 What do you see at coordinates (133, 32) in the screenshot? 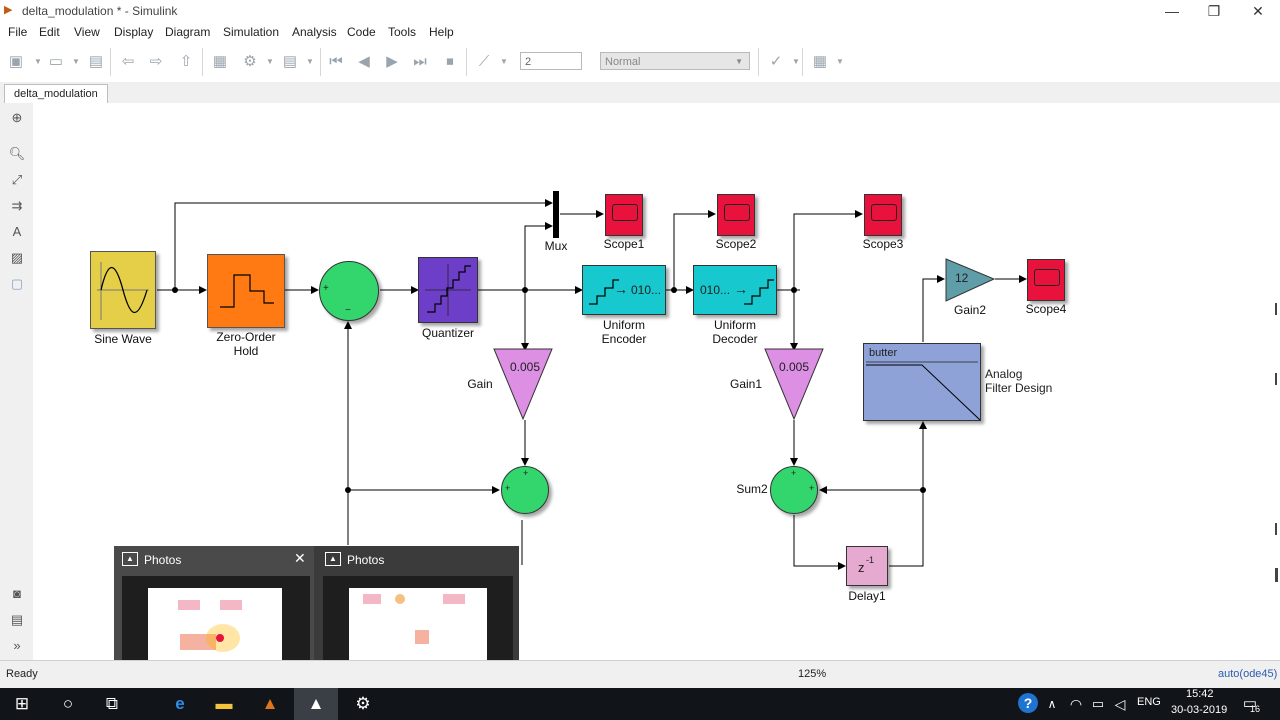
I see `menu-display: Display` at bounding box center [133, 32].